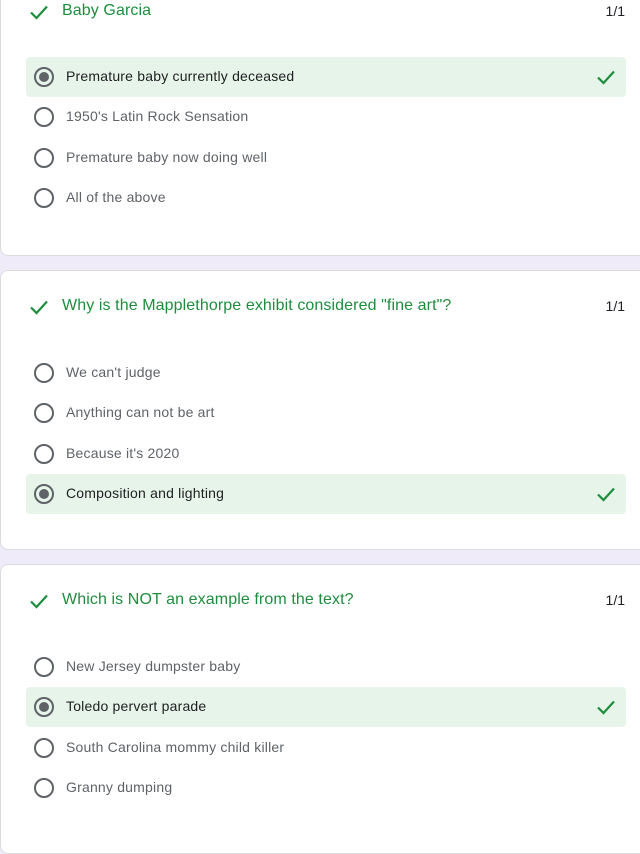  What do you see at coordinates (153, 666) in the screenshot?
I see `option-label: New Jersey dumpster baby` at bounding box center [153, 666].